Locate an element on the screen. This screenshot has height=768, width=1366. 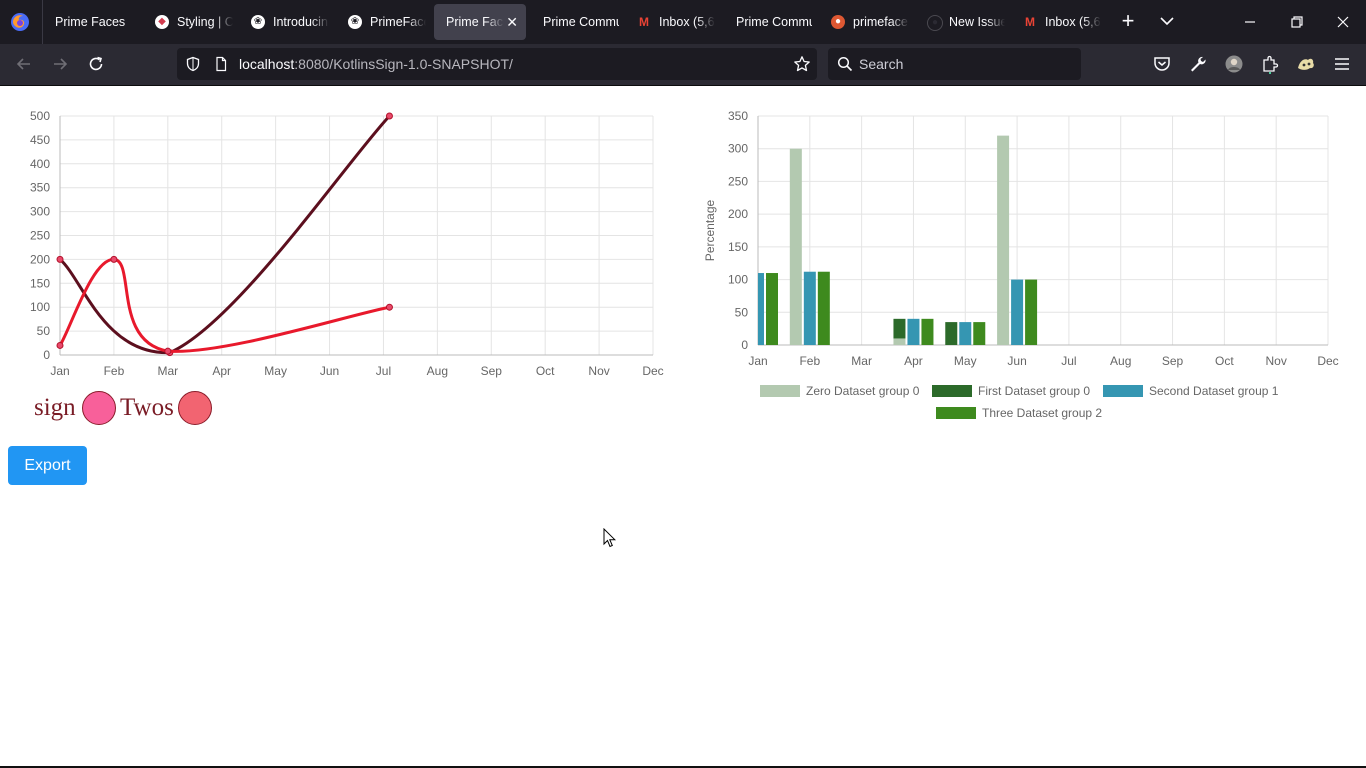
tab-title: New Issue is located at coordinates (977, 22).